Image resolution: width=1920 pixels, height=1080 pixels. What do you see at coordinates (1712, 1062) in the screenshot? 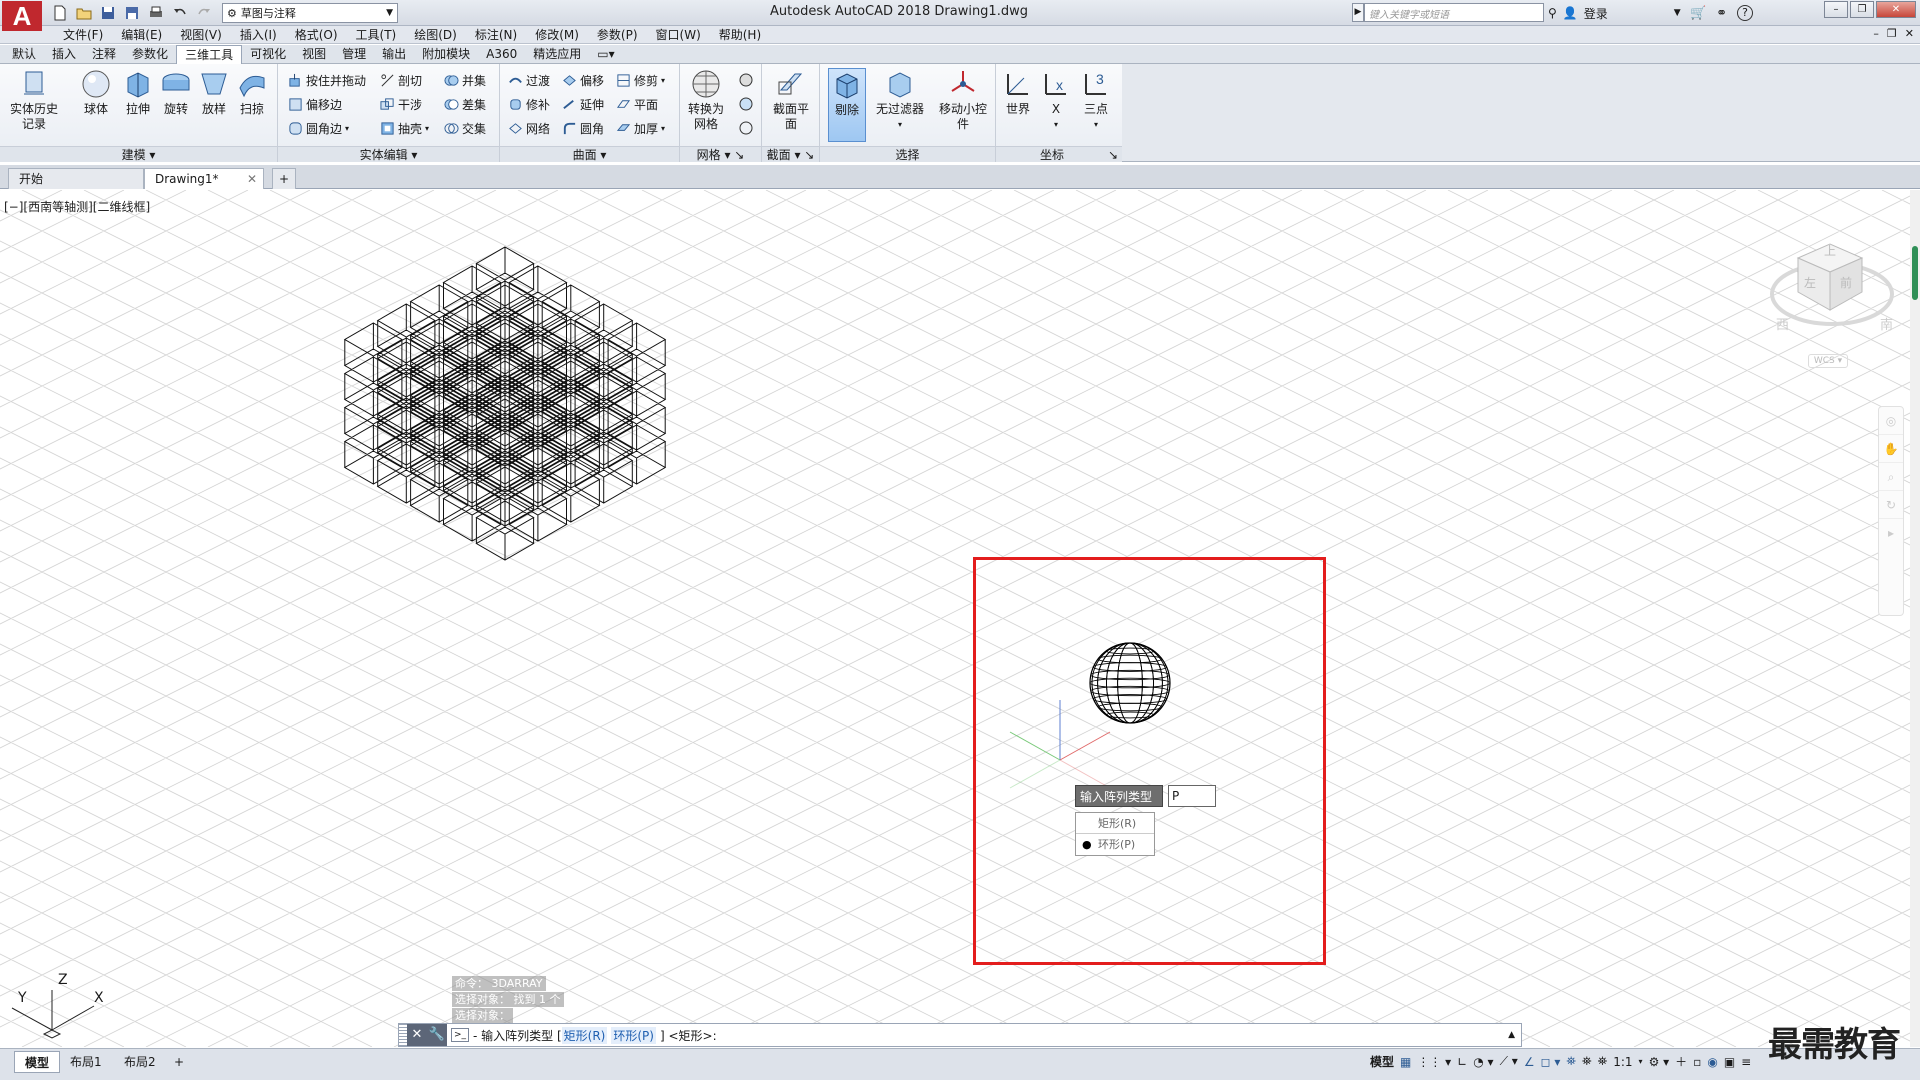
I see `isolate-objects-icon: ◉` at bounding box center [1712, 1062].